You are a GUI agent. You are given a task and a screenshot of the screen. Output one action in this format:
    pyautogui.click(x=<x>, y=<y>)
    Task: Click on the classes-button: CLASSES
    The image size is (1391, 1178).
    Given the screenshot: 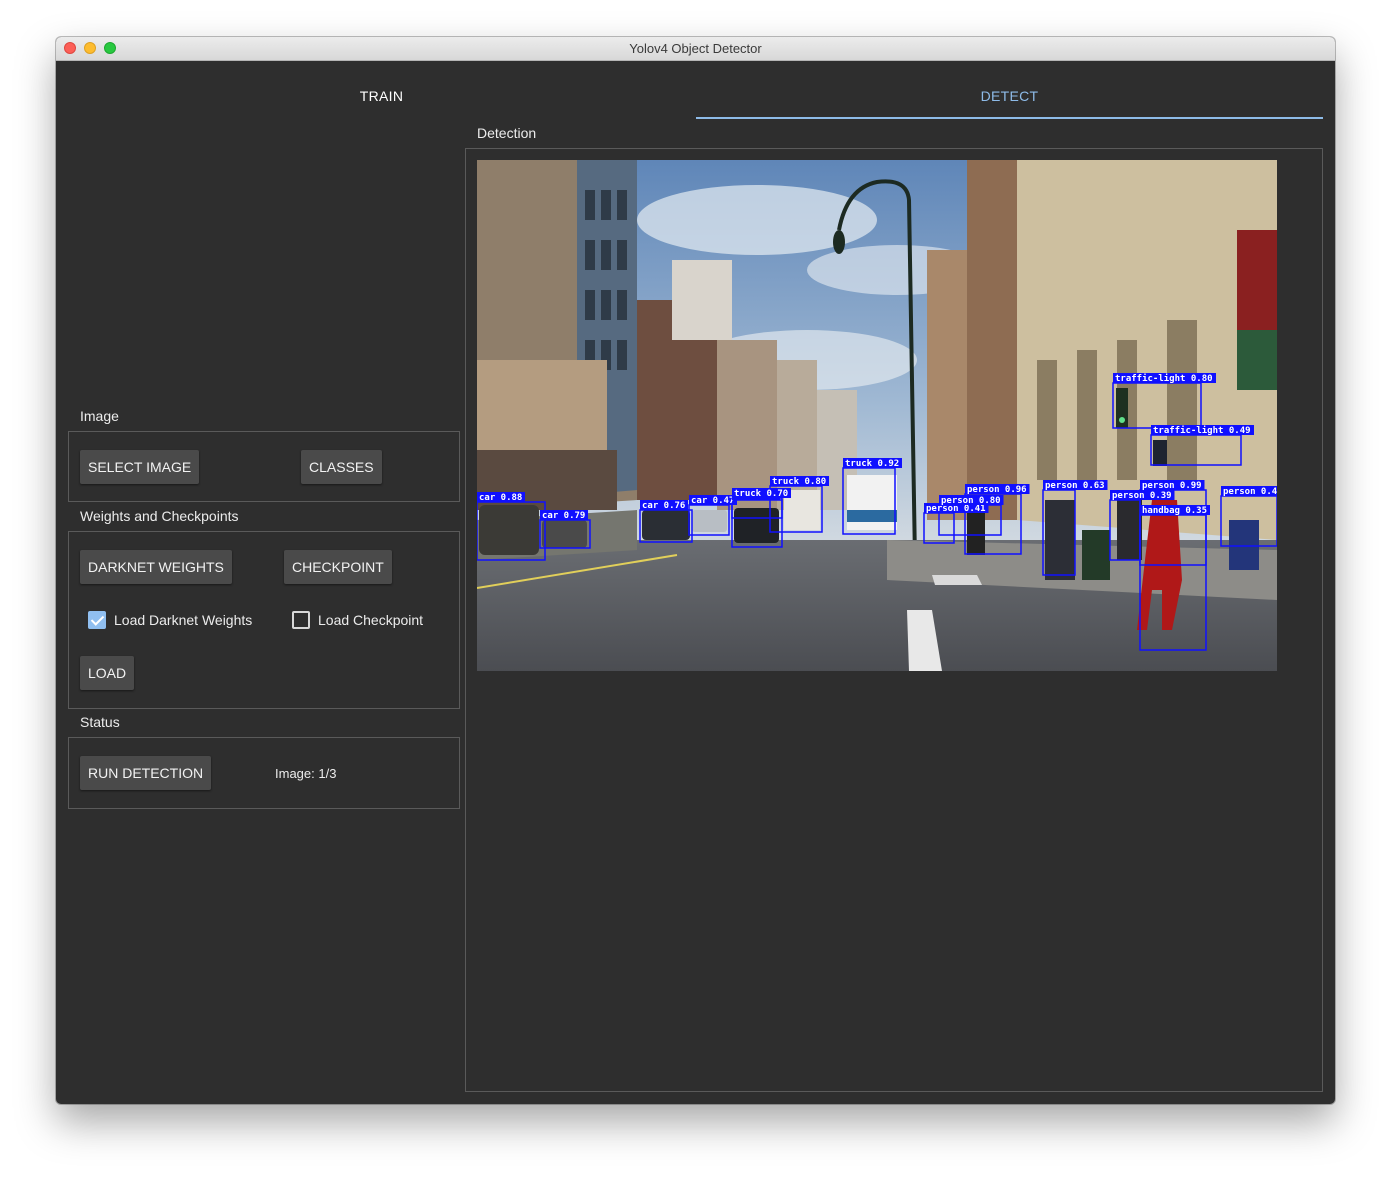 What is the action you would take?
    pyautogui.click(x=341, y=467)
    